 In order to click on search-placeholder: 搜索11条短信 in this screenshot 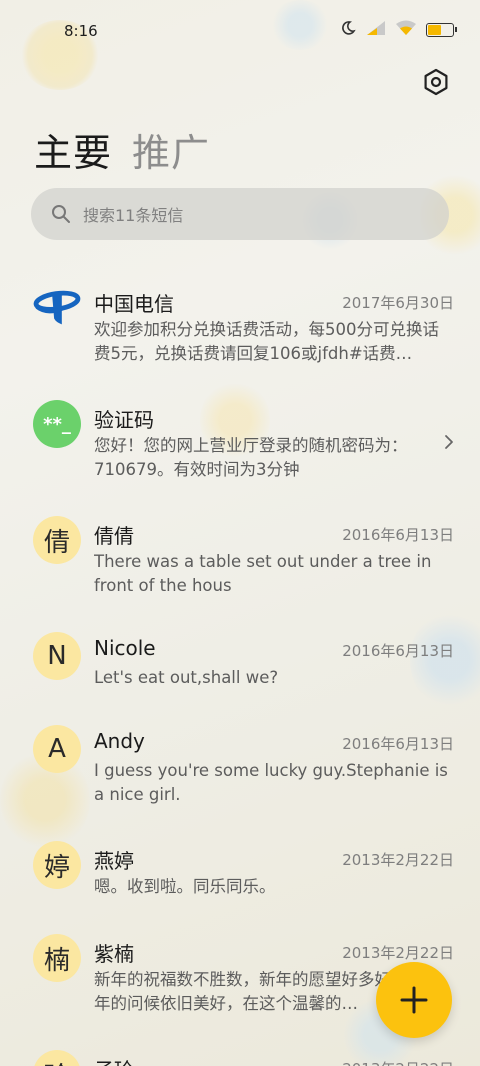, I will do `click(133, 215)`.